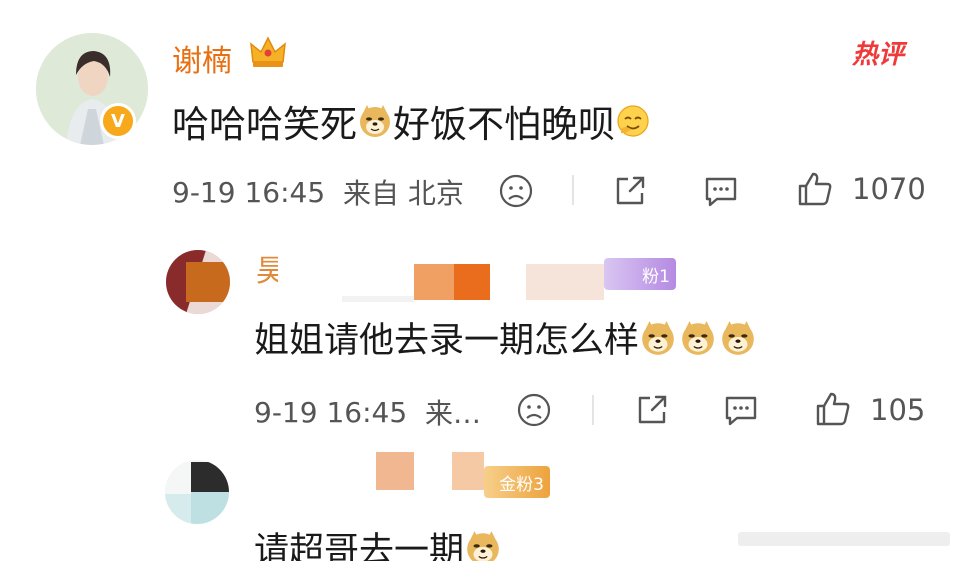 The image size is (960, 561). I want to click on comment-text-part2: 好饭不怕晚呗, so click(504, 124).